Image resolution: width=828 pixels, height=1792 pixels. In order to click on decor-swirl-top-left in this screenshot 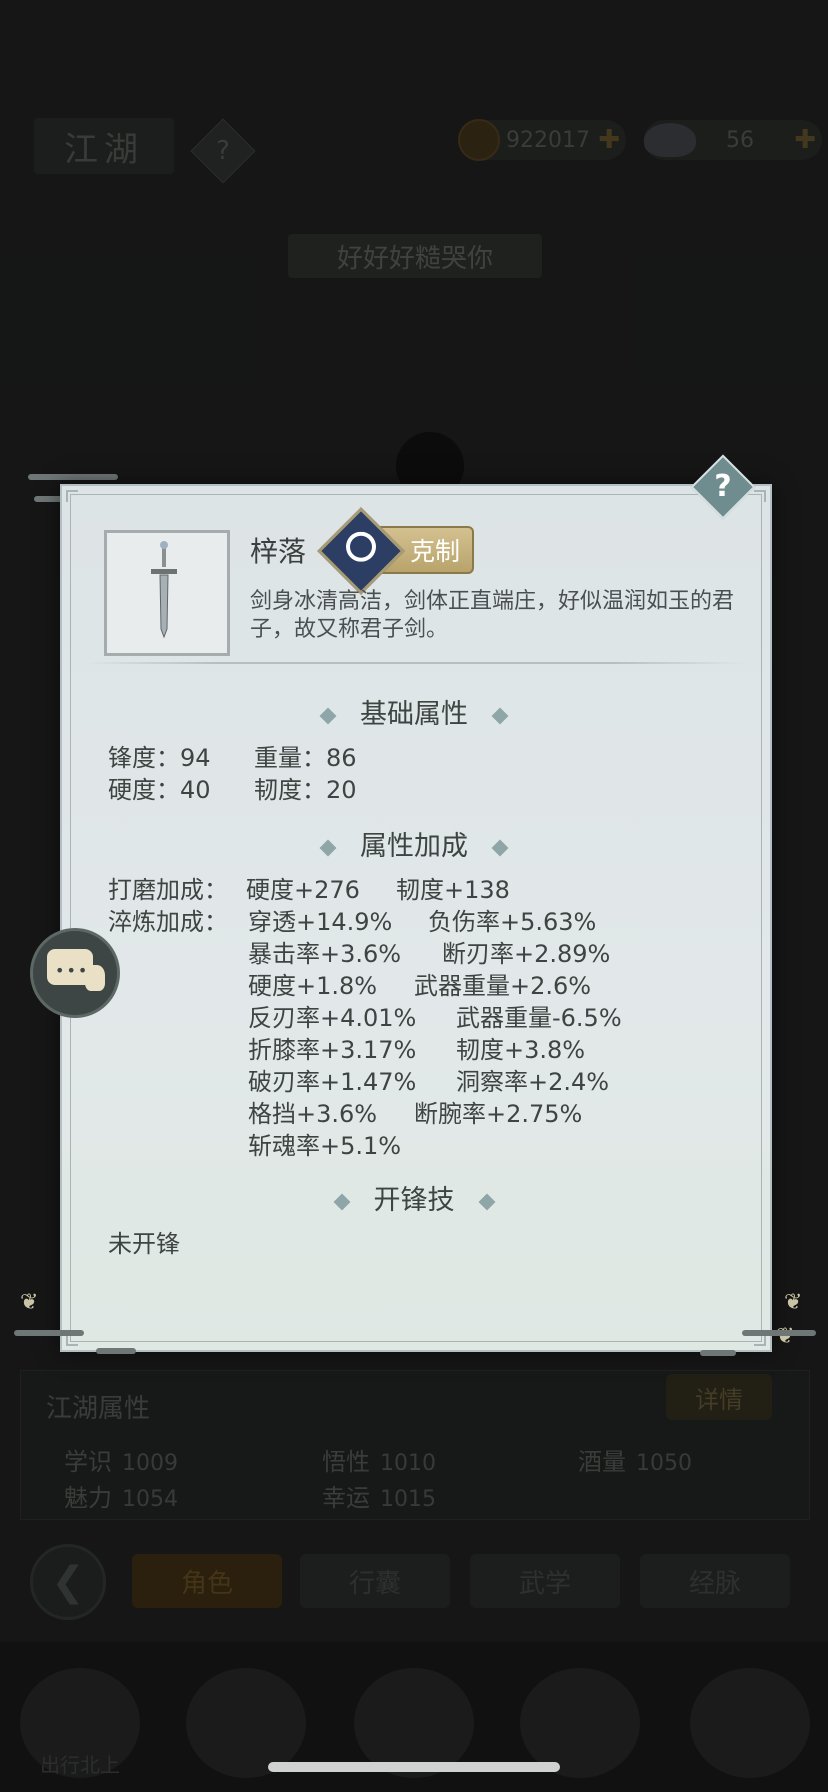, I will do `click(73, 477)`.